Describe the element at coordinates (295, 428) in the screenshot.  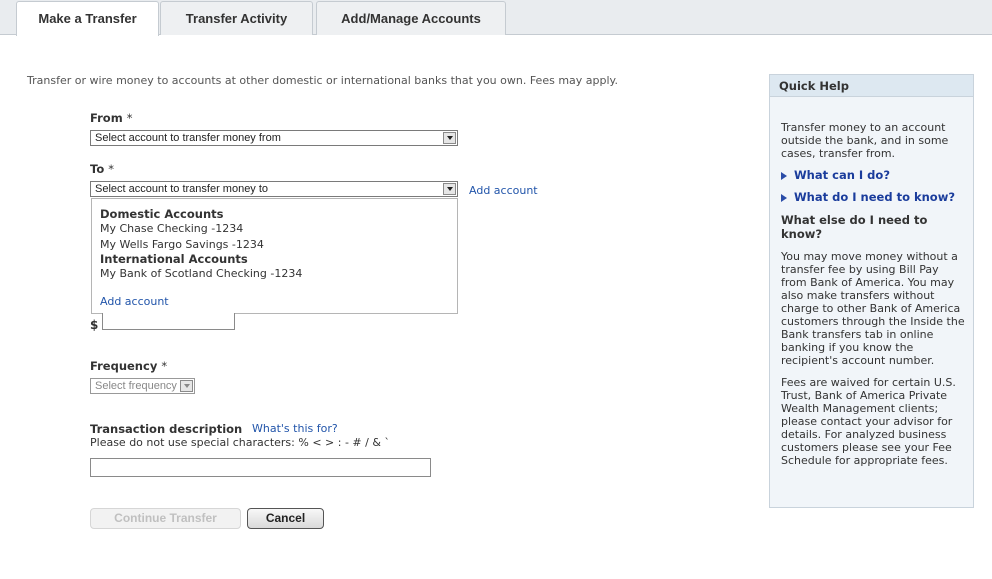
I see `whats-this-for-link: What's this for?` at that location.